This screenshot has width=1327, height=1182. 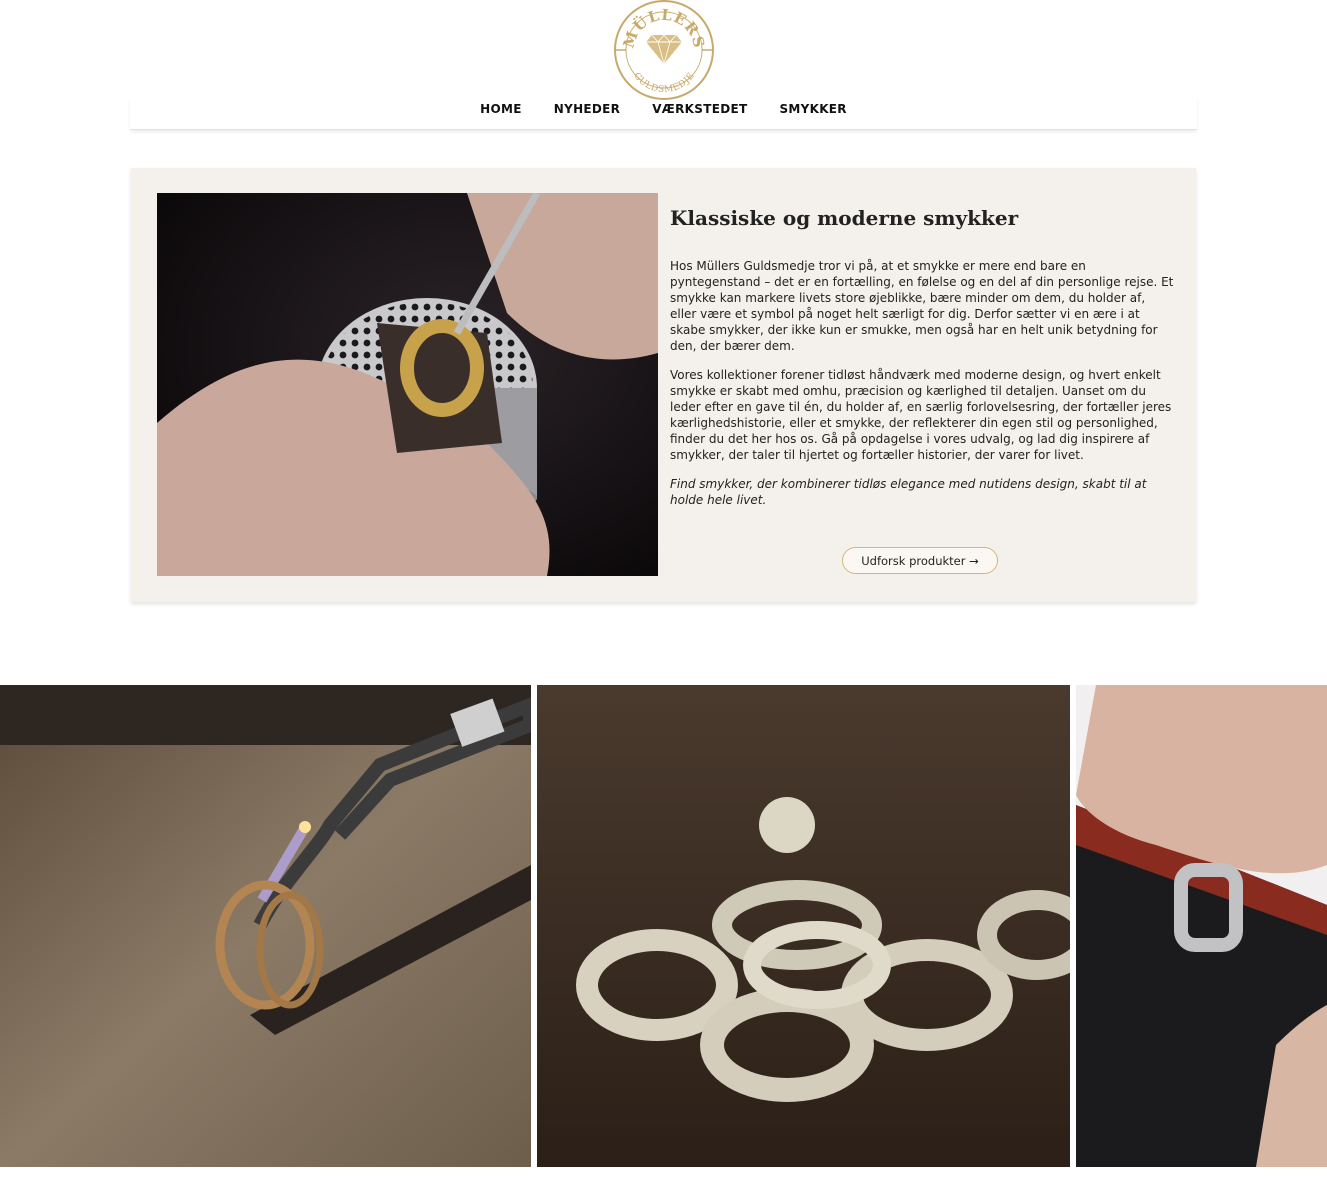 I want to click on feature-title: Klassiske og moderne smykker, so click(x=844, y=218).